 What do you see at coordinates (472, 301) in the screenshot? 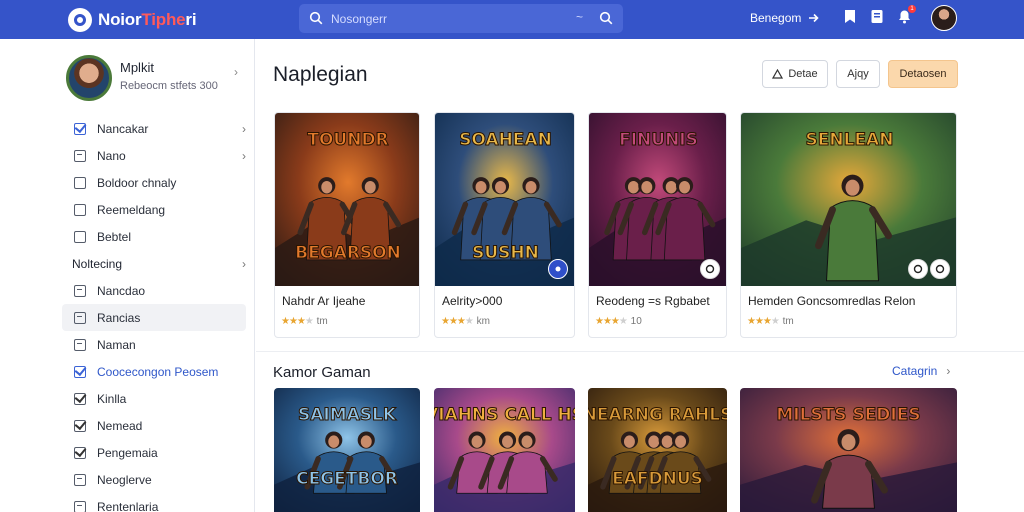
I see `game-title: Aelrity>000` at bounding box center [472, 301].